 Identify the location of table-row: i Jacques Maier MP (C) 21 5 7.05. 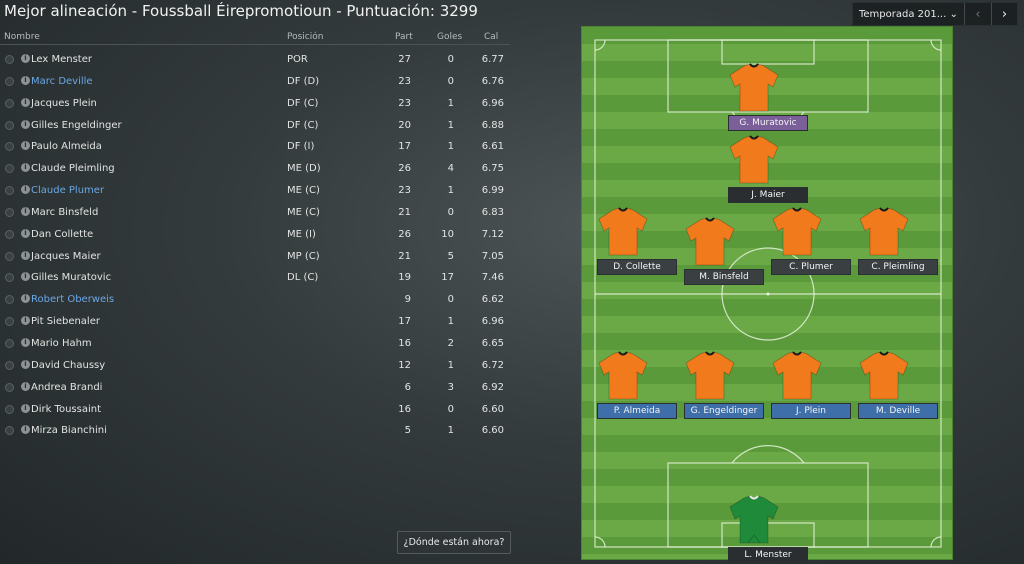
(255, 257).